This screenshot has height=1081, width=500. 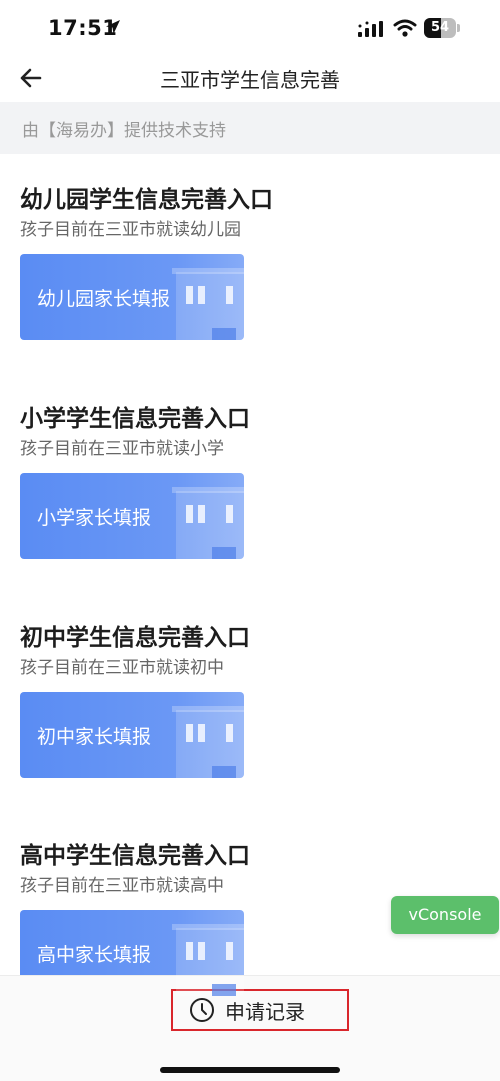 What do you see at coordinates (202, 1010) in the screenshot?
I see `clock-icon` at bounding box center [202, 1010].